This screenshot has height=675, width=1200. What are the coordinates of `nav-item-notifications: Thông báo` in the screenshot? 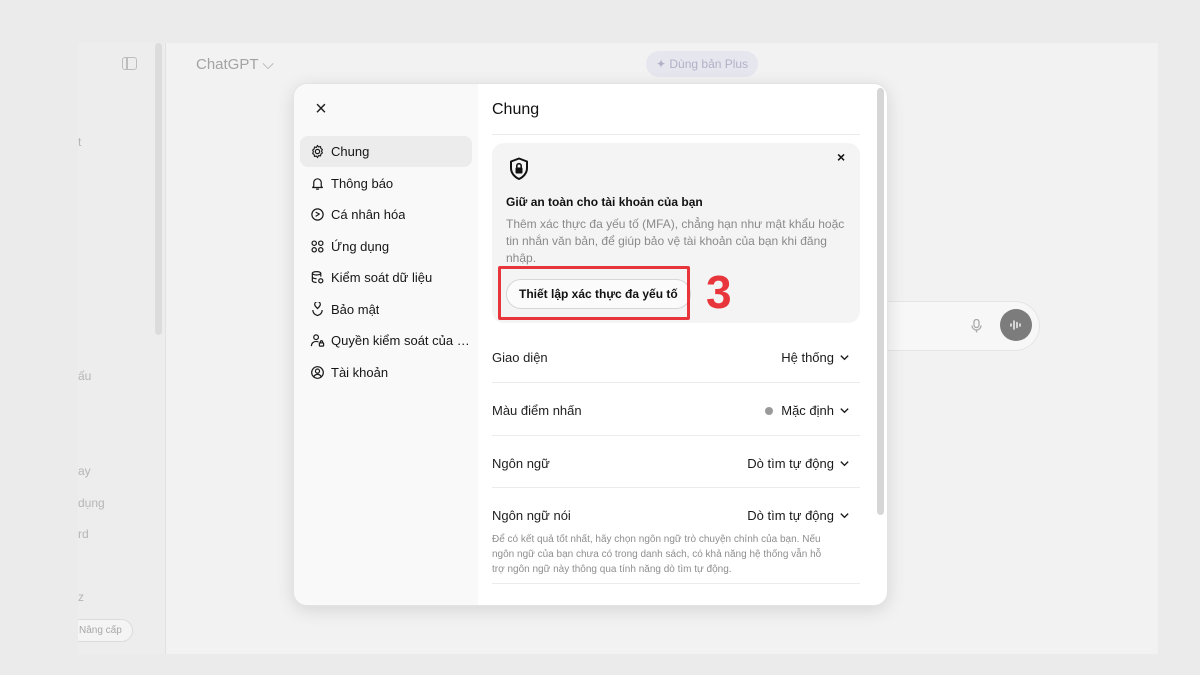 It's located at (386, 183).